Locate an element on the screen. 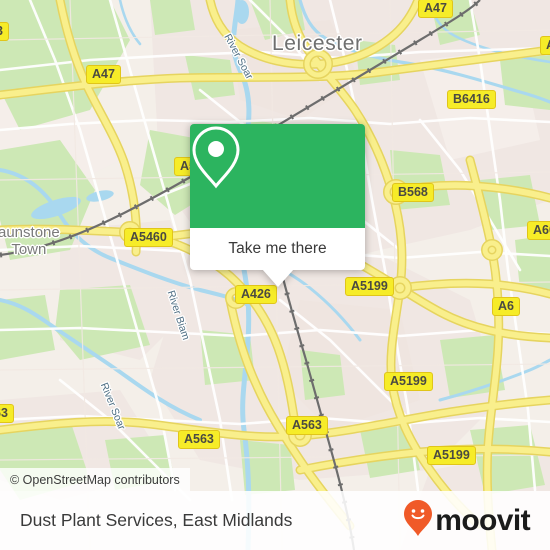  map-label-leicester: Leicester is located at coordinates (317, 43).